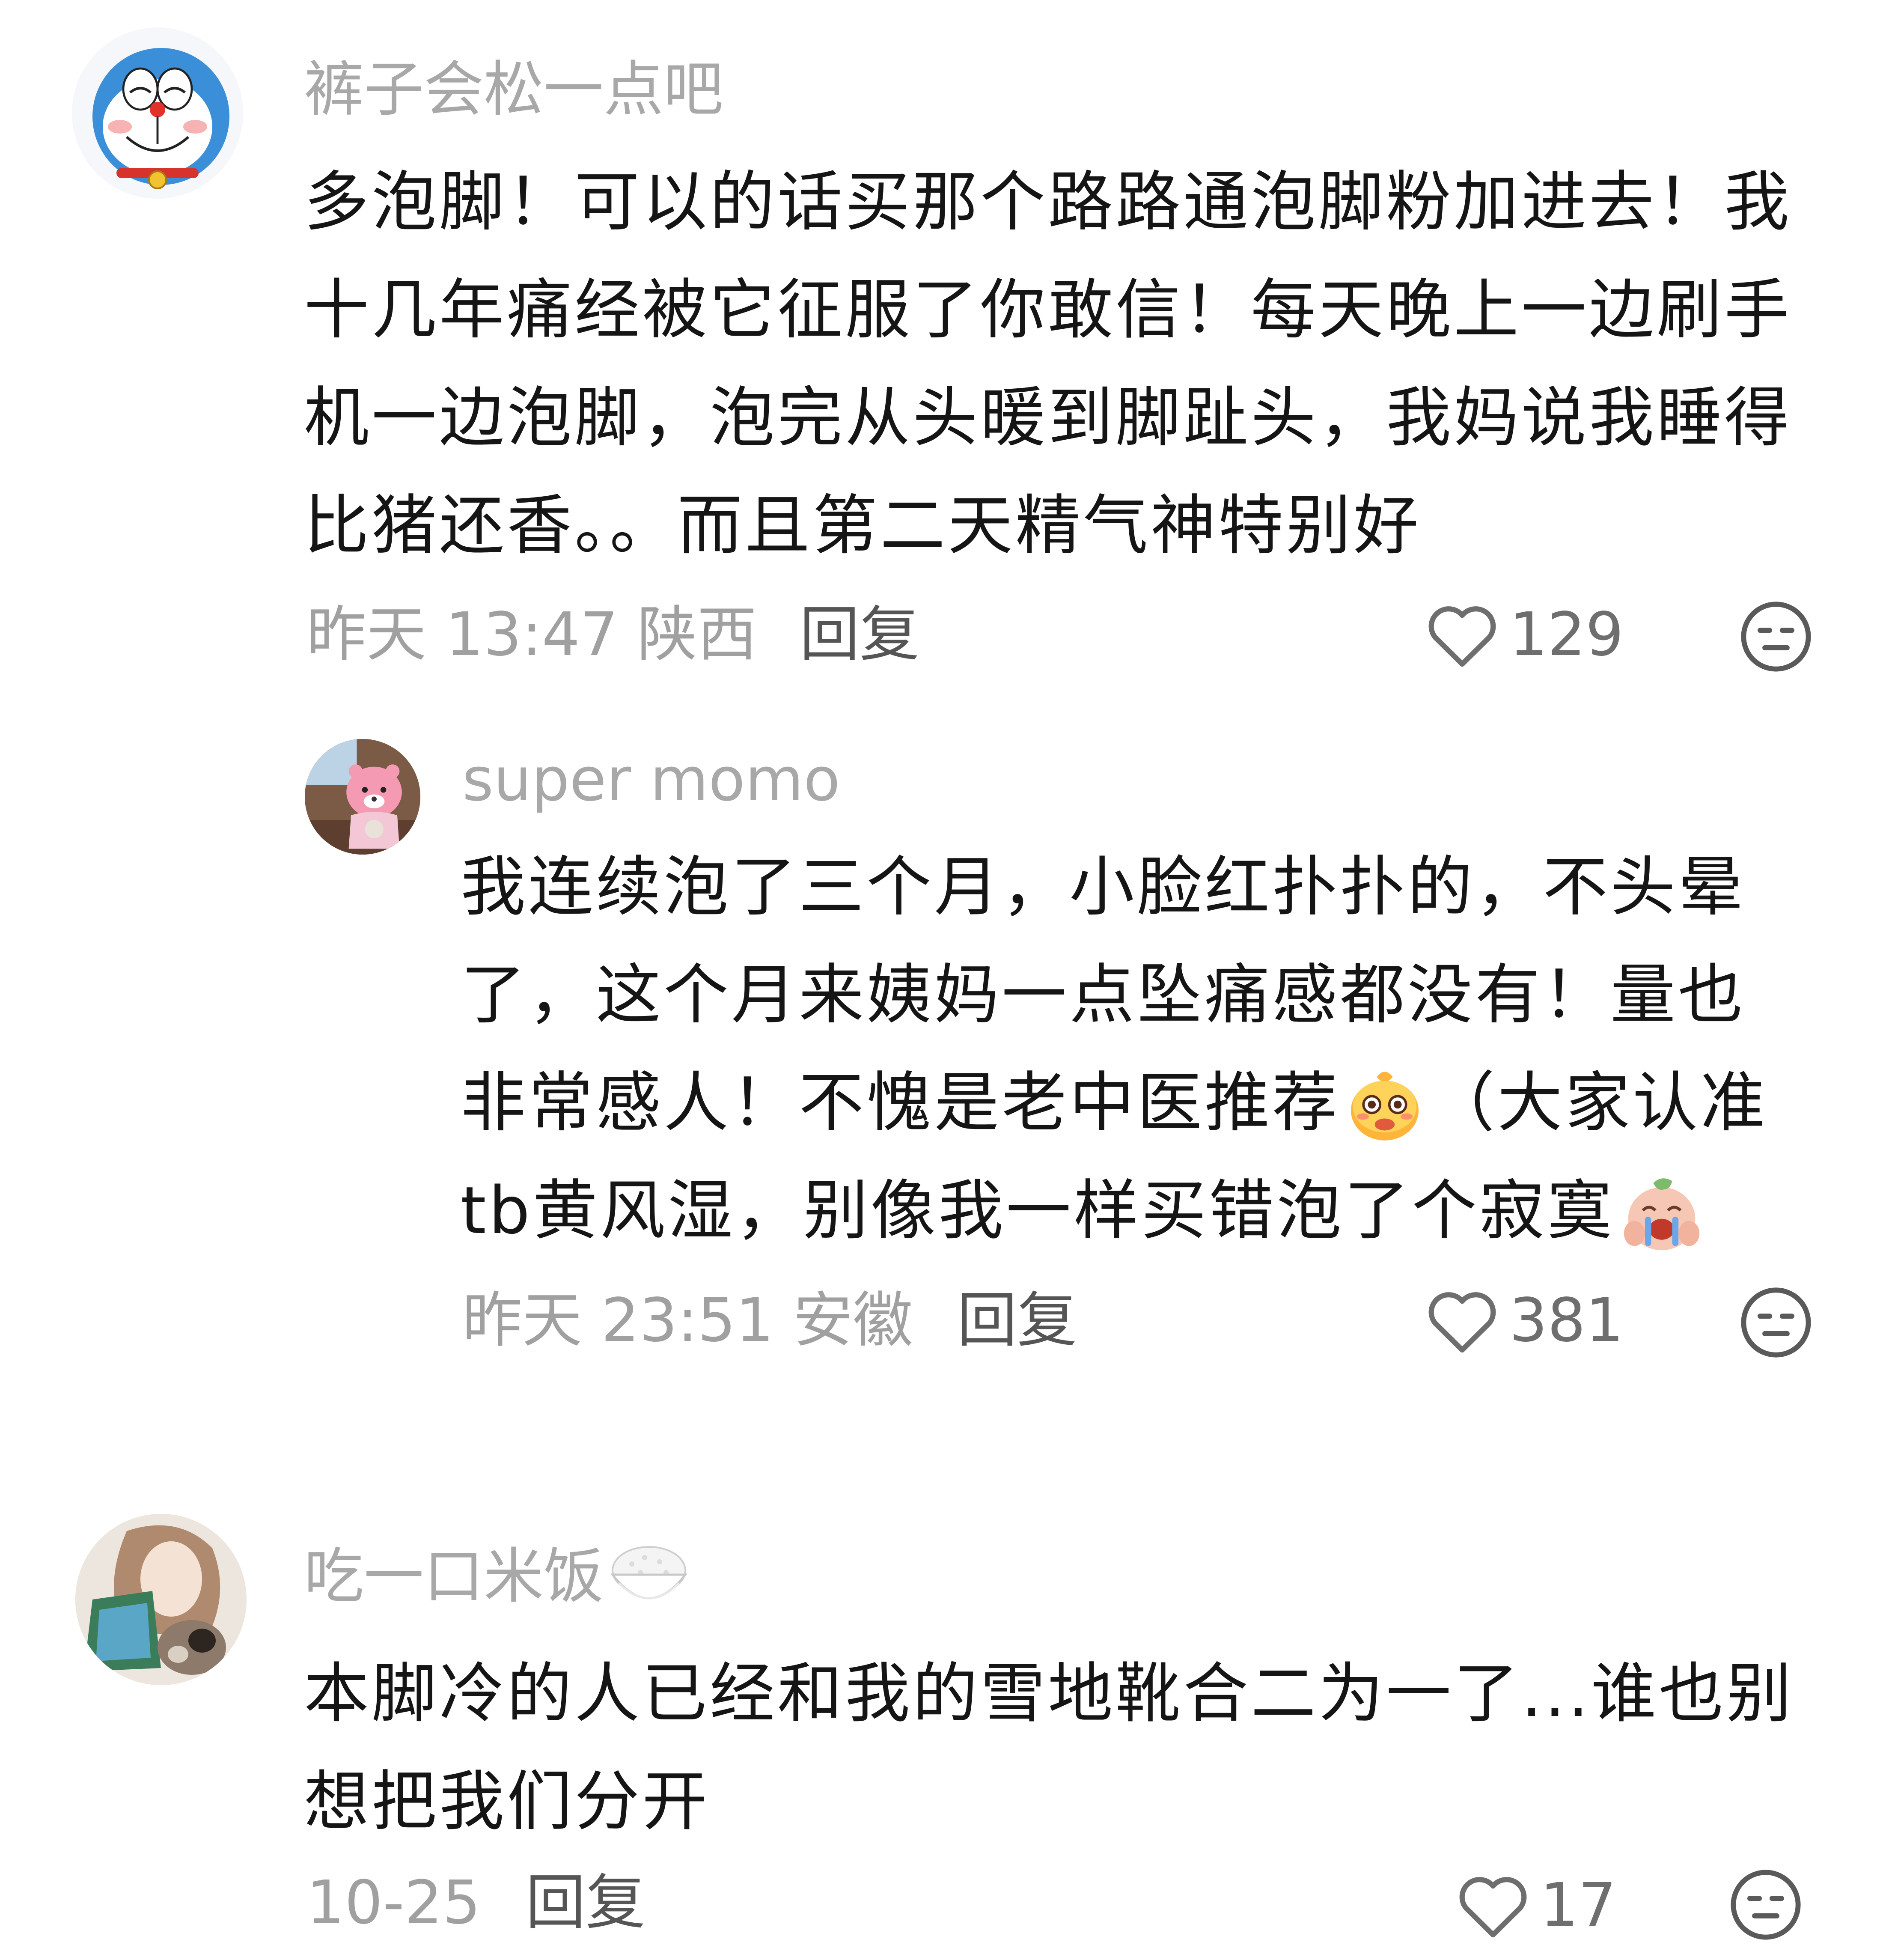 The width and height of the screenshot is (1883, 1960). I want to click on proud-face-emoji-icon, so click(1385, 1106).